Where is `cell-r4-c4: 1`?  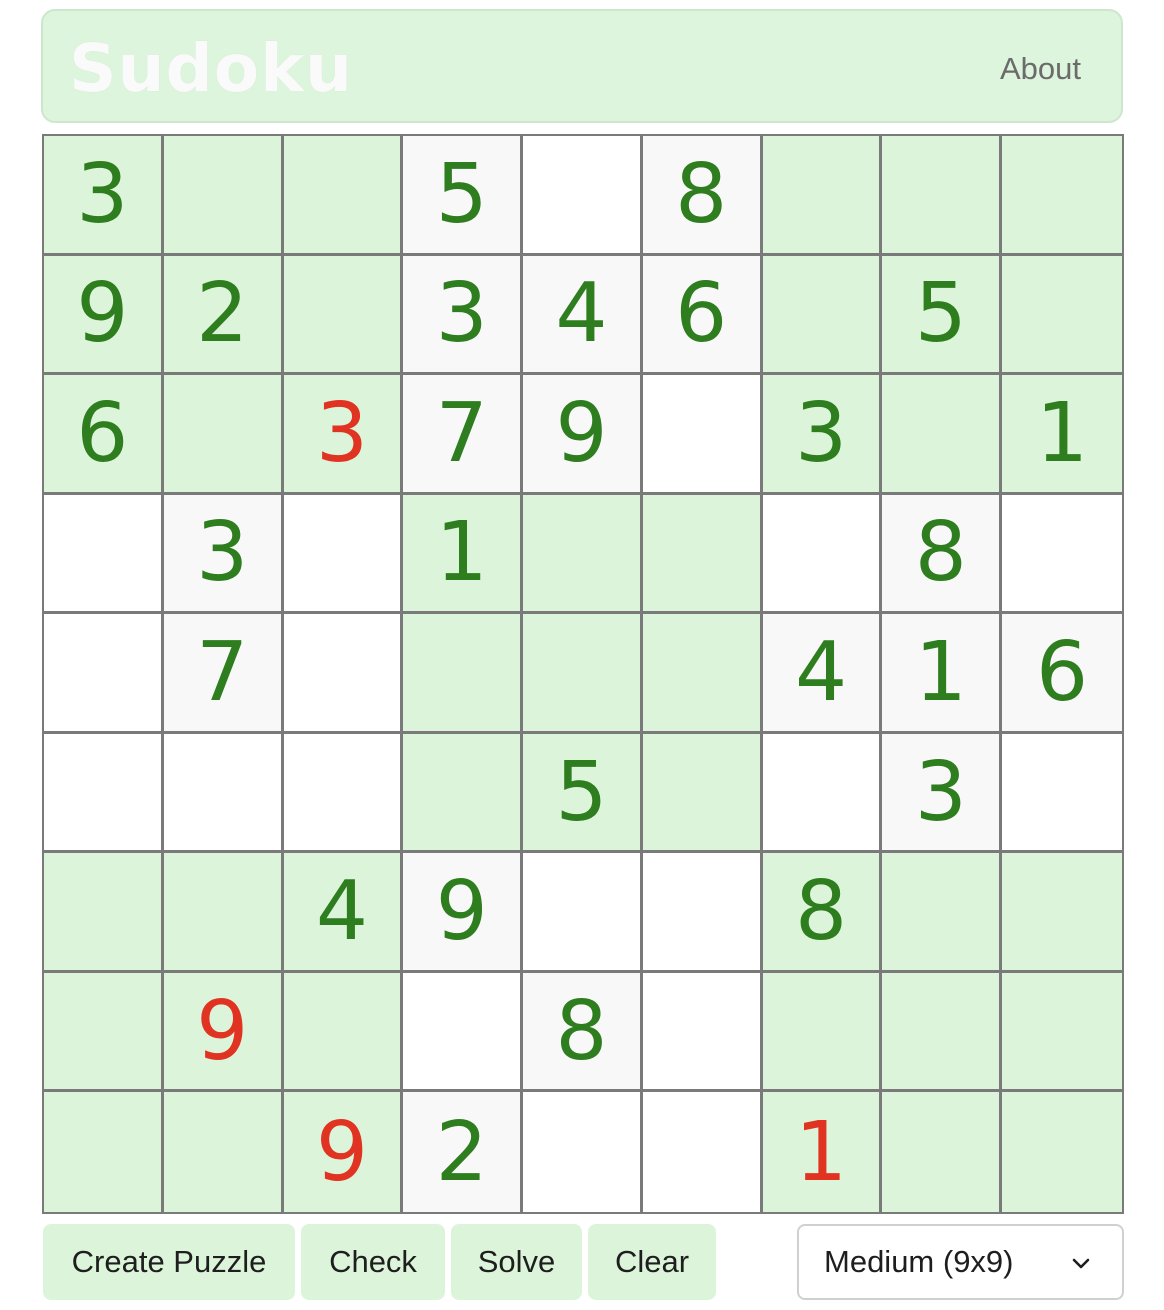 cell-r4-c4: 1 is located at coordinates (463, 554).